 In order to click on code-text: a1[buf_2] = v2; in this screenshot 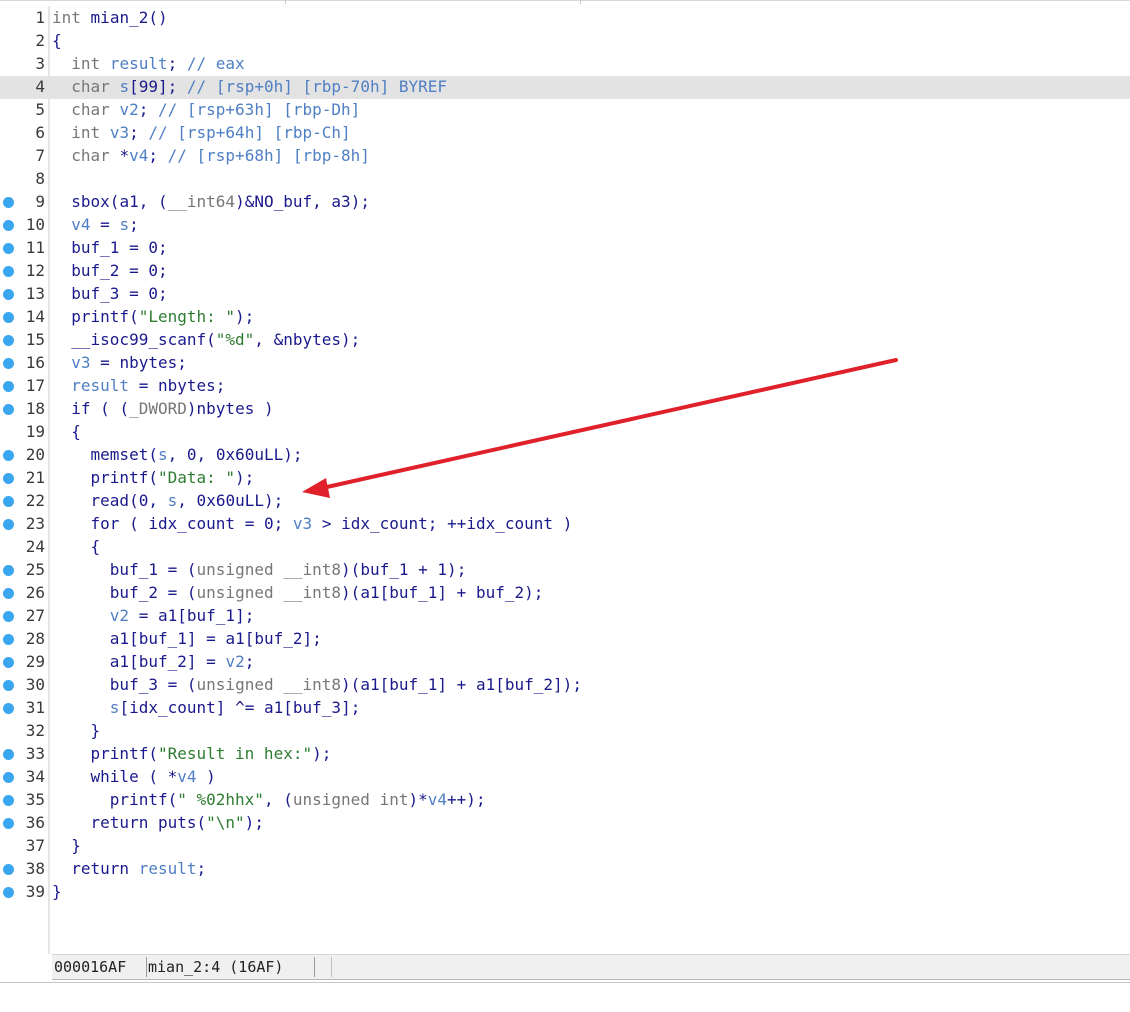, I will do `click(153, 662)`.